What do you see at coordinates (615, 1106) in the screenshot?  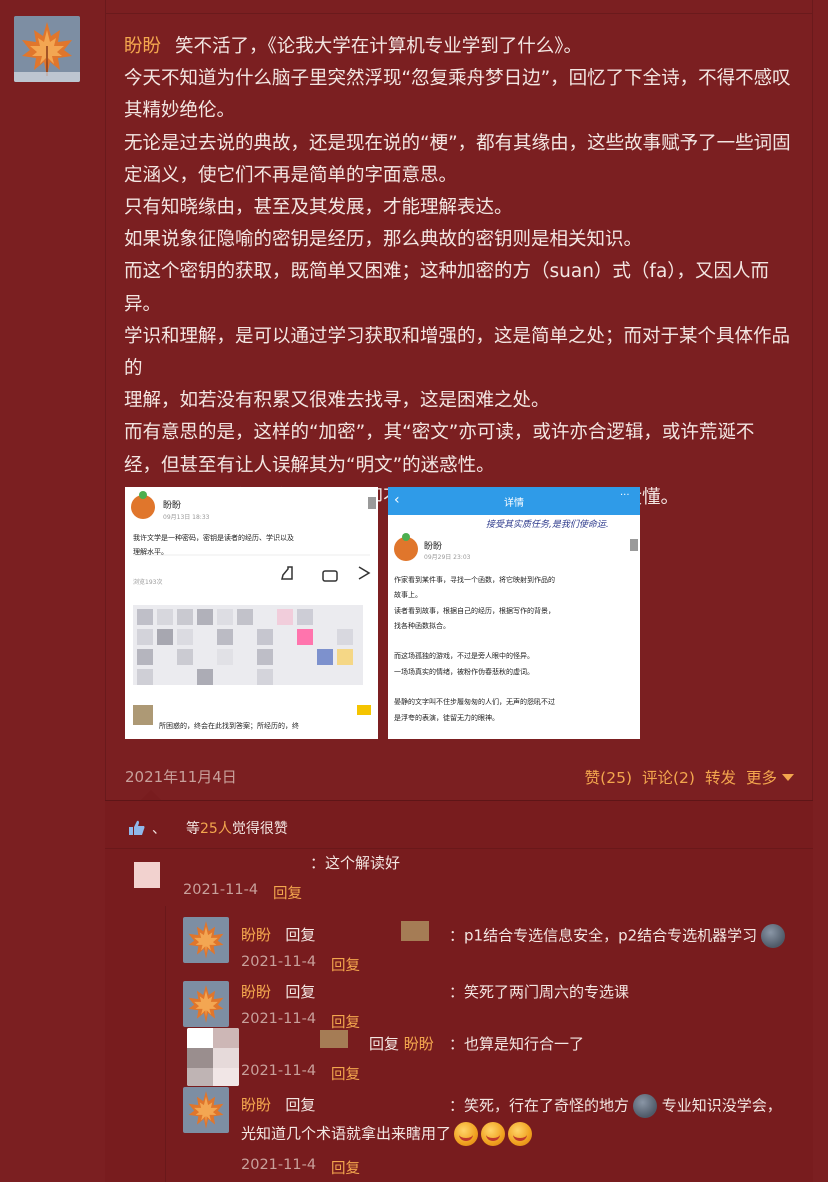 I see `comment-text: ：笑死，行在了奇怪的地方 专业知识没学会，` at bounding box center [615, 1106].